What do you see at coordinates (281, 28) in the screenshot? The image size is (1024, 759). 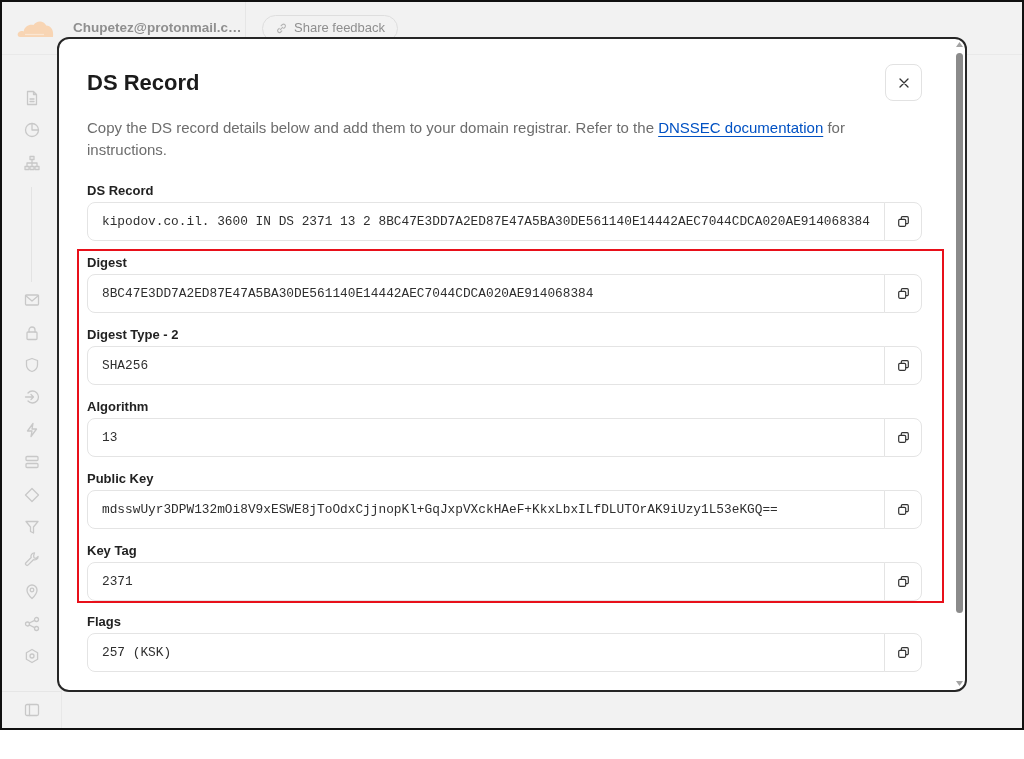 I see `link-icon` at bounding box center [281, 28].